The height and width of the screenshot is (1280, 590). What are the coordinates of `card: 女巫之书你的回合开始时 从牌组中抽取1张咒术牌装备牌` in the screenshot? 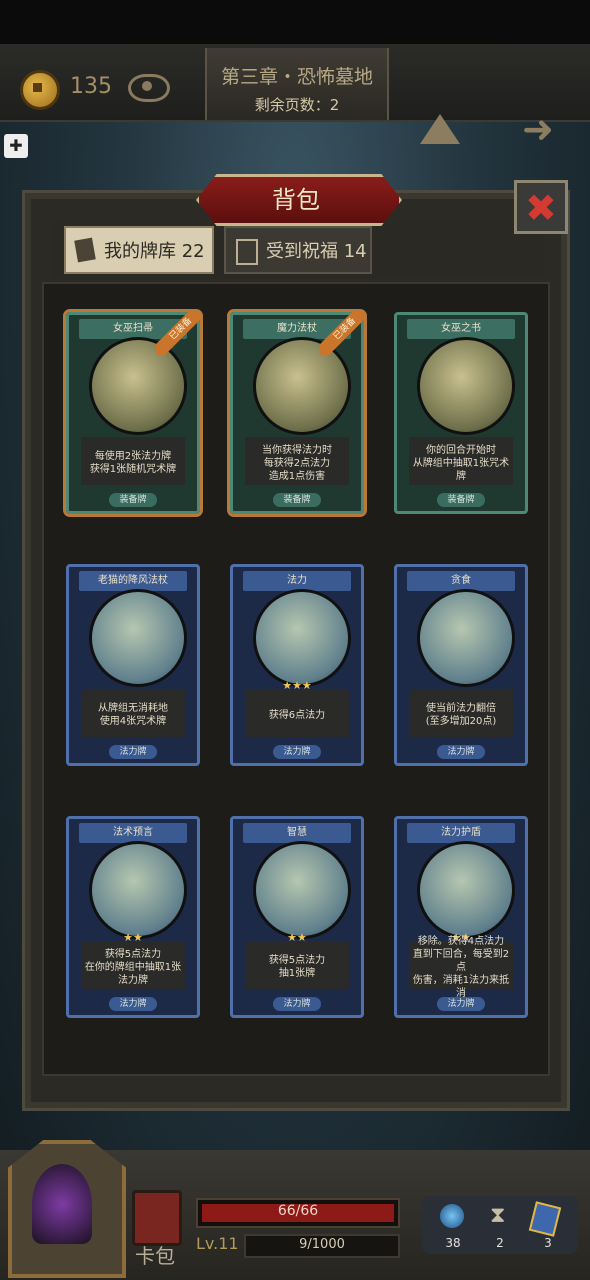 It's located at (461, 413).